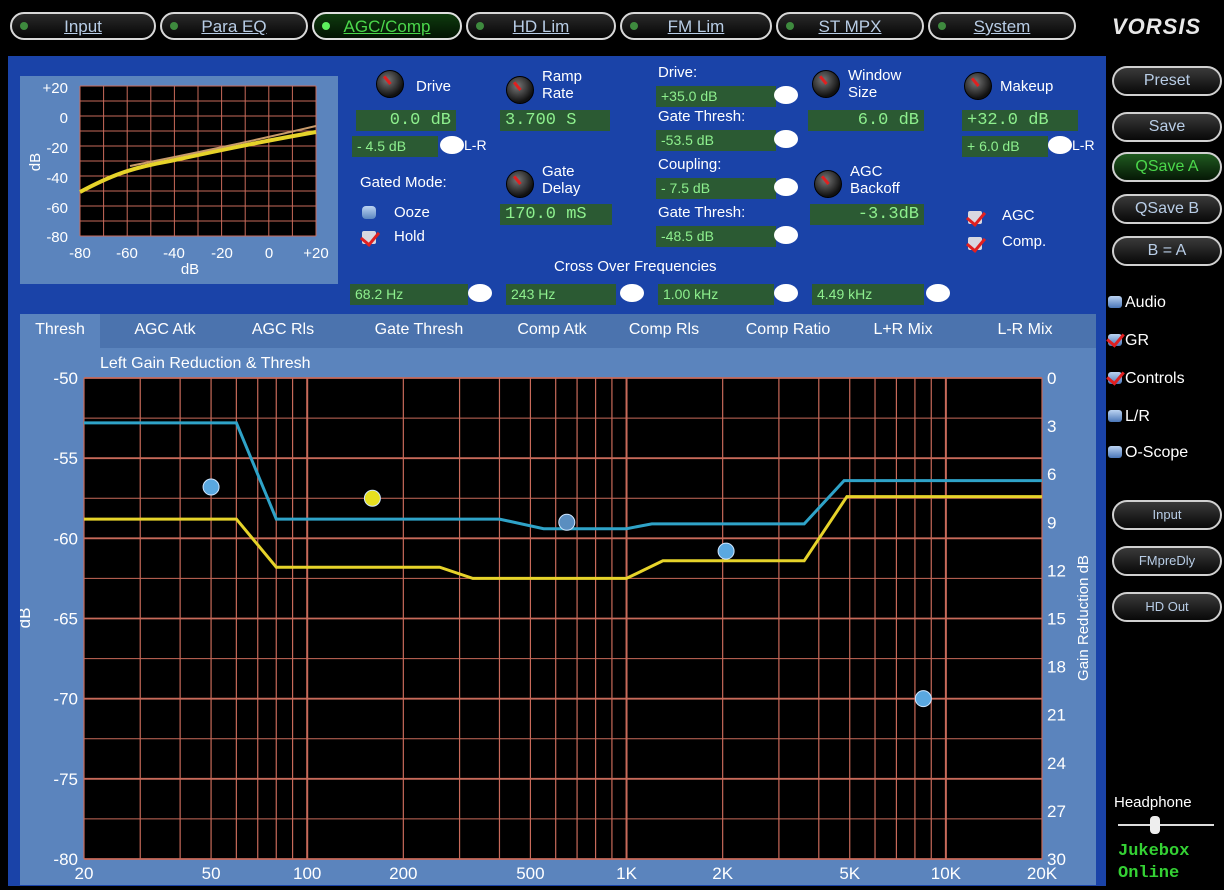 This screenshot has width=1224, height=890. I want to click on drive-knob, so click(390, 84).